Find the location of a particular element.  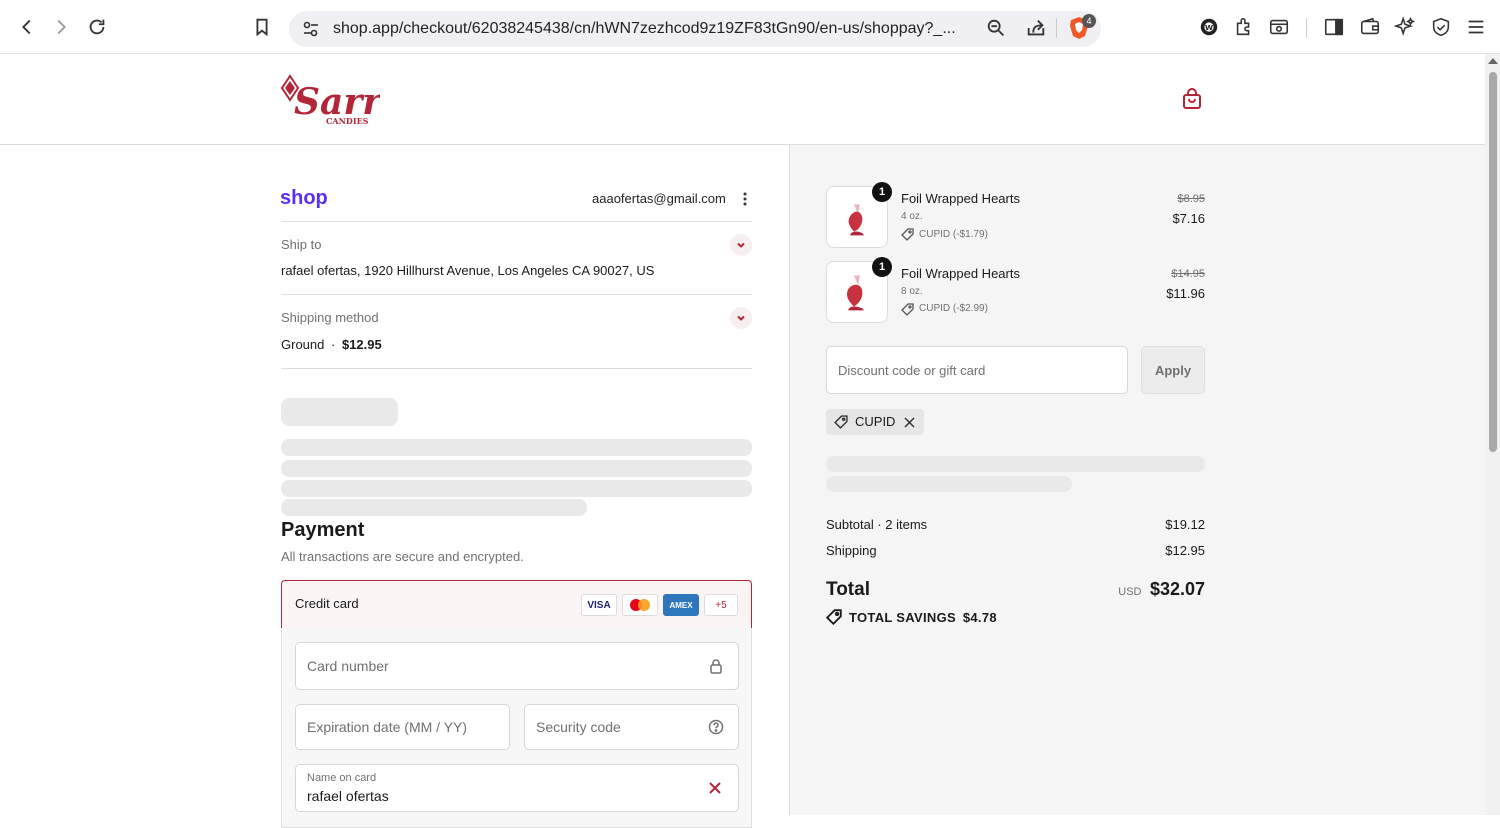

total-label: Total is located at coordinates (848, 589).